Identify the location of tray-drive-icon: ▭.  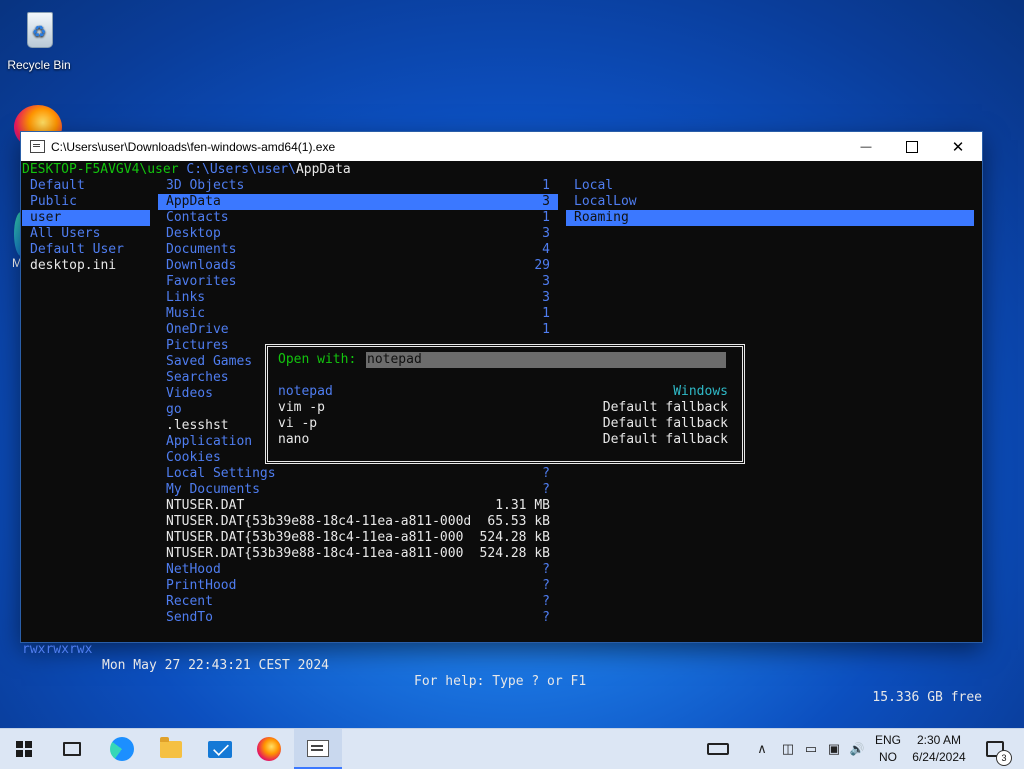
(811, 749).